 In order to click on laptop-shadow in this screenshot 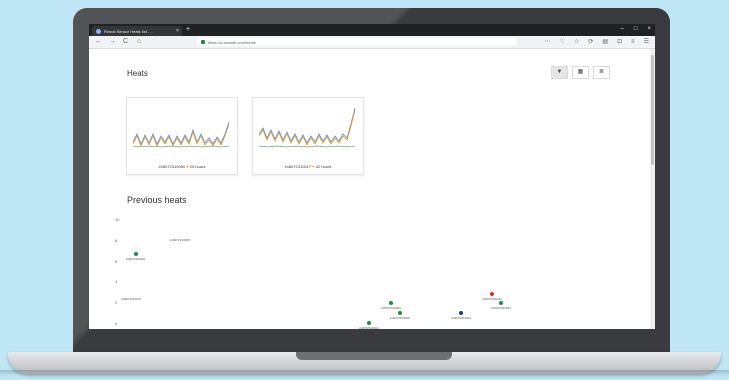, I will do `click(364, 373)`.